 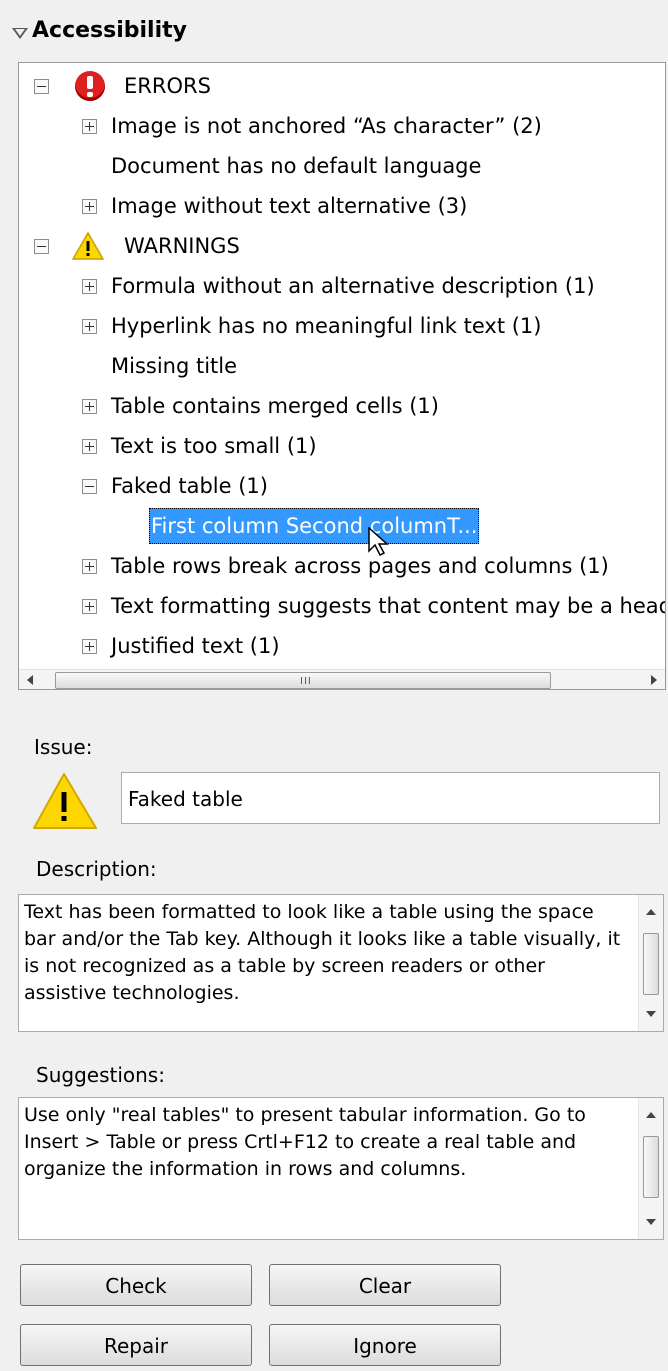 I want to click on tree-item-label: Table contains merged cells (1), so click(x=275, y=406).